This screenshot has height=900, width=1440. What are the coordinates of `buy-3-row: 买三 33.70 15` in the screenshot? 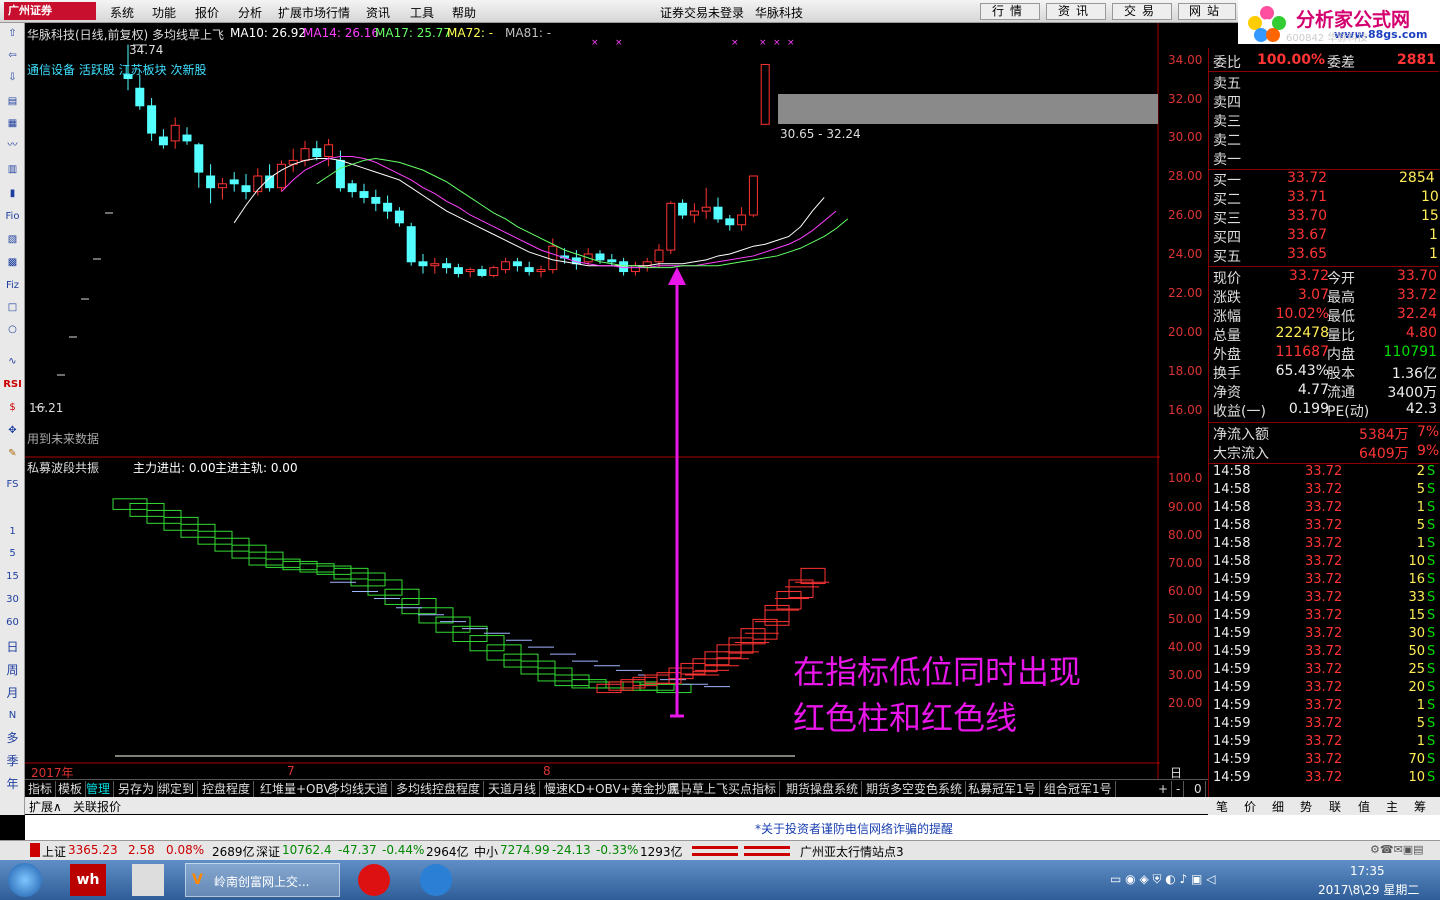 It's located at (1324, 217).